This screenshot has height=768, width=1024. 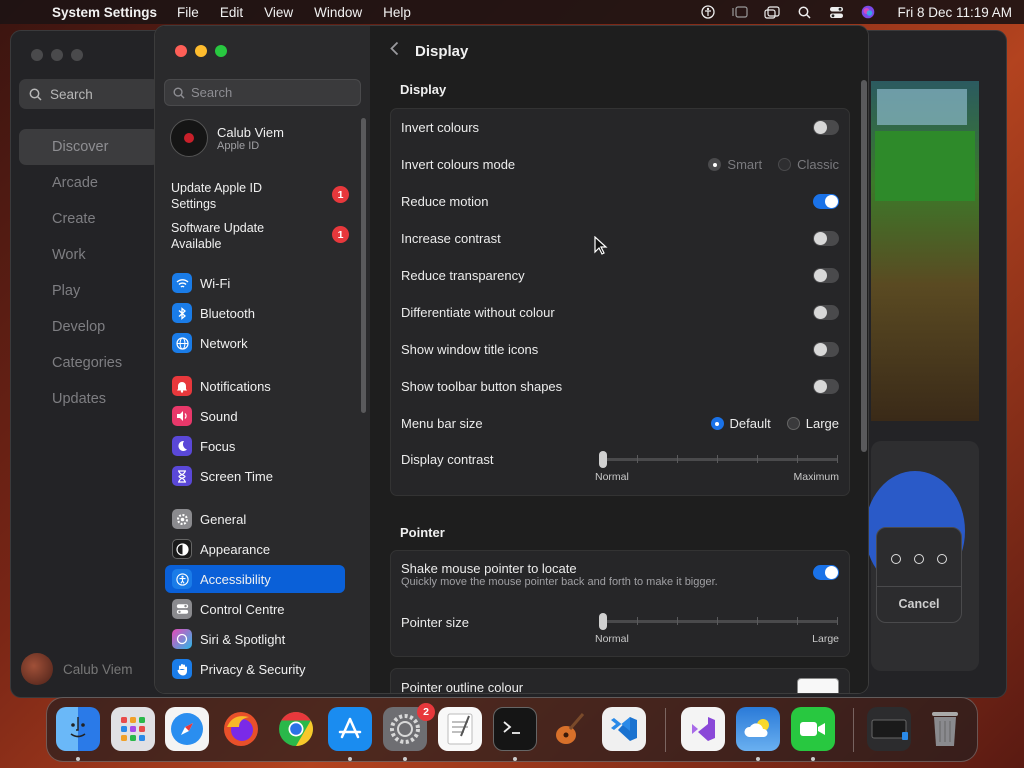 I want to click on app-store-account: Calub Viem, so click(x=77, y=669).